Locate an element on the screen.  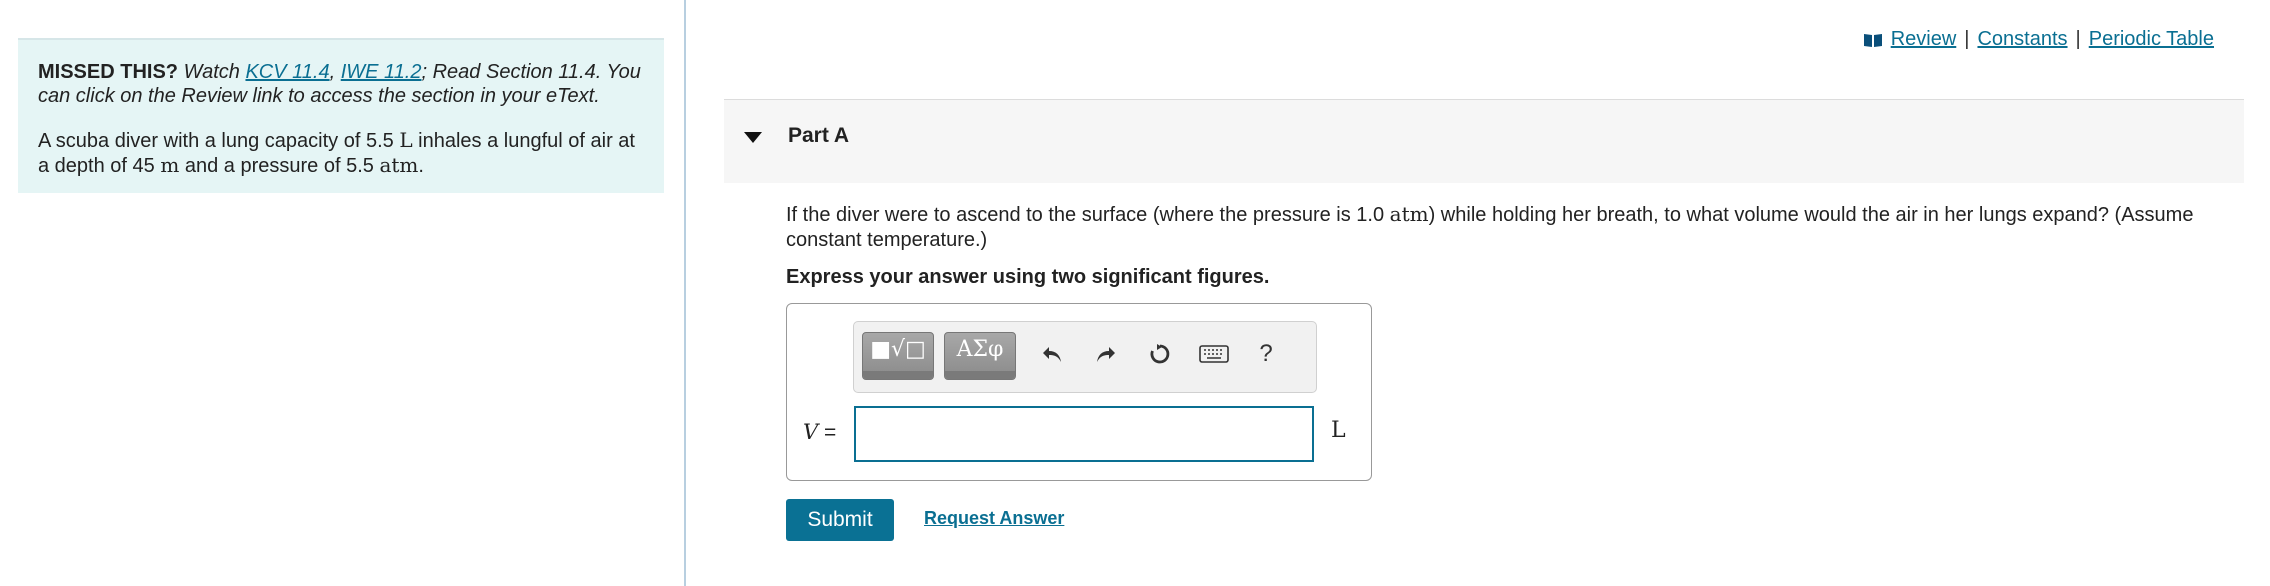
problem-text-4: . is located at coordinates (421, 166).